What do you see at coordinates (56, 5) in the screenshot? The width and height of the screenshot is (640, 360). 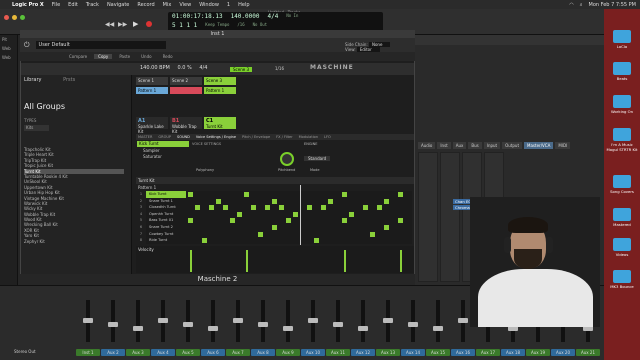 I see `menu-file: File` at bounding box center [56, 5].